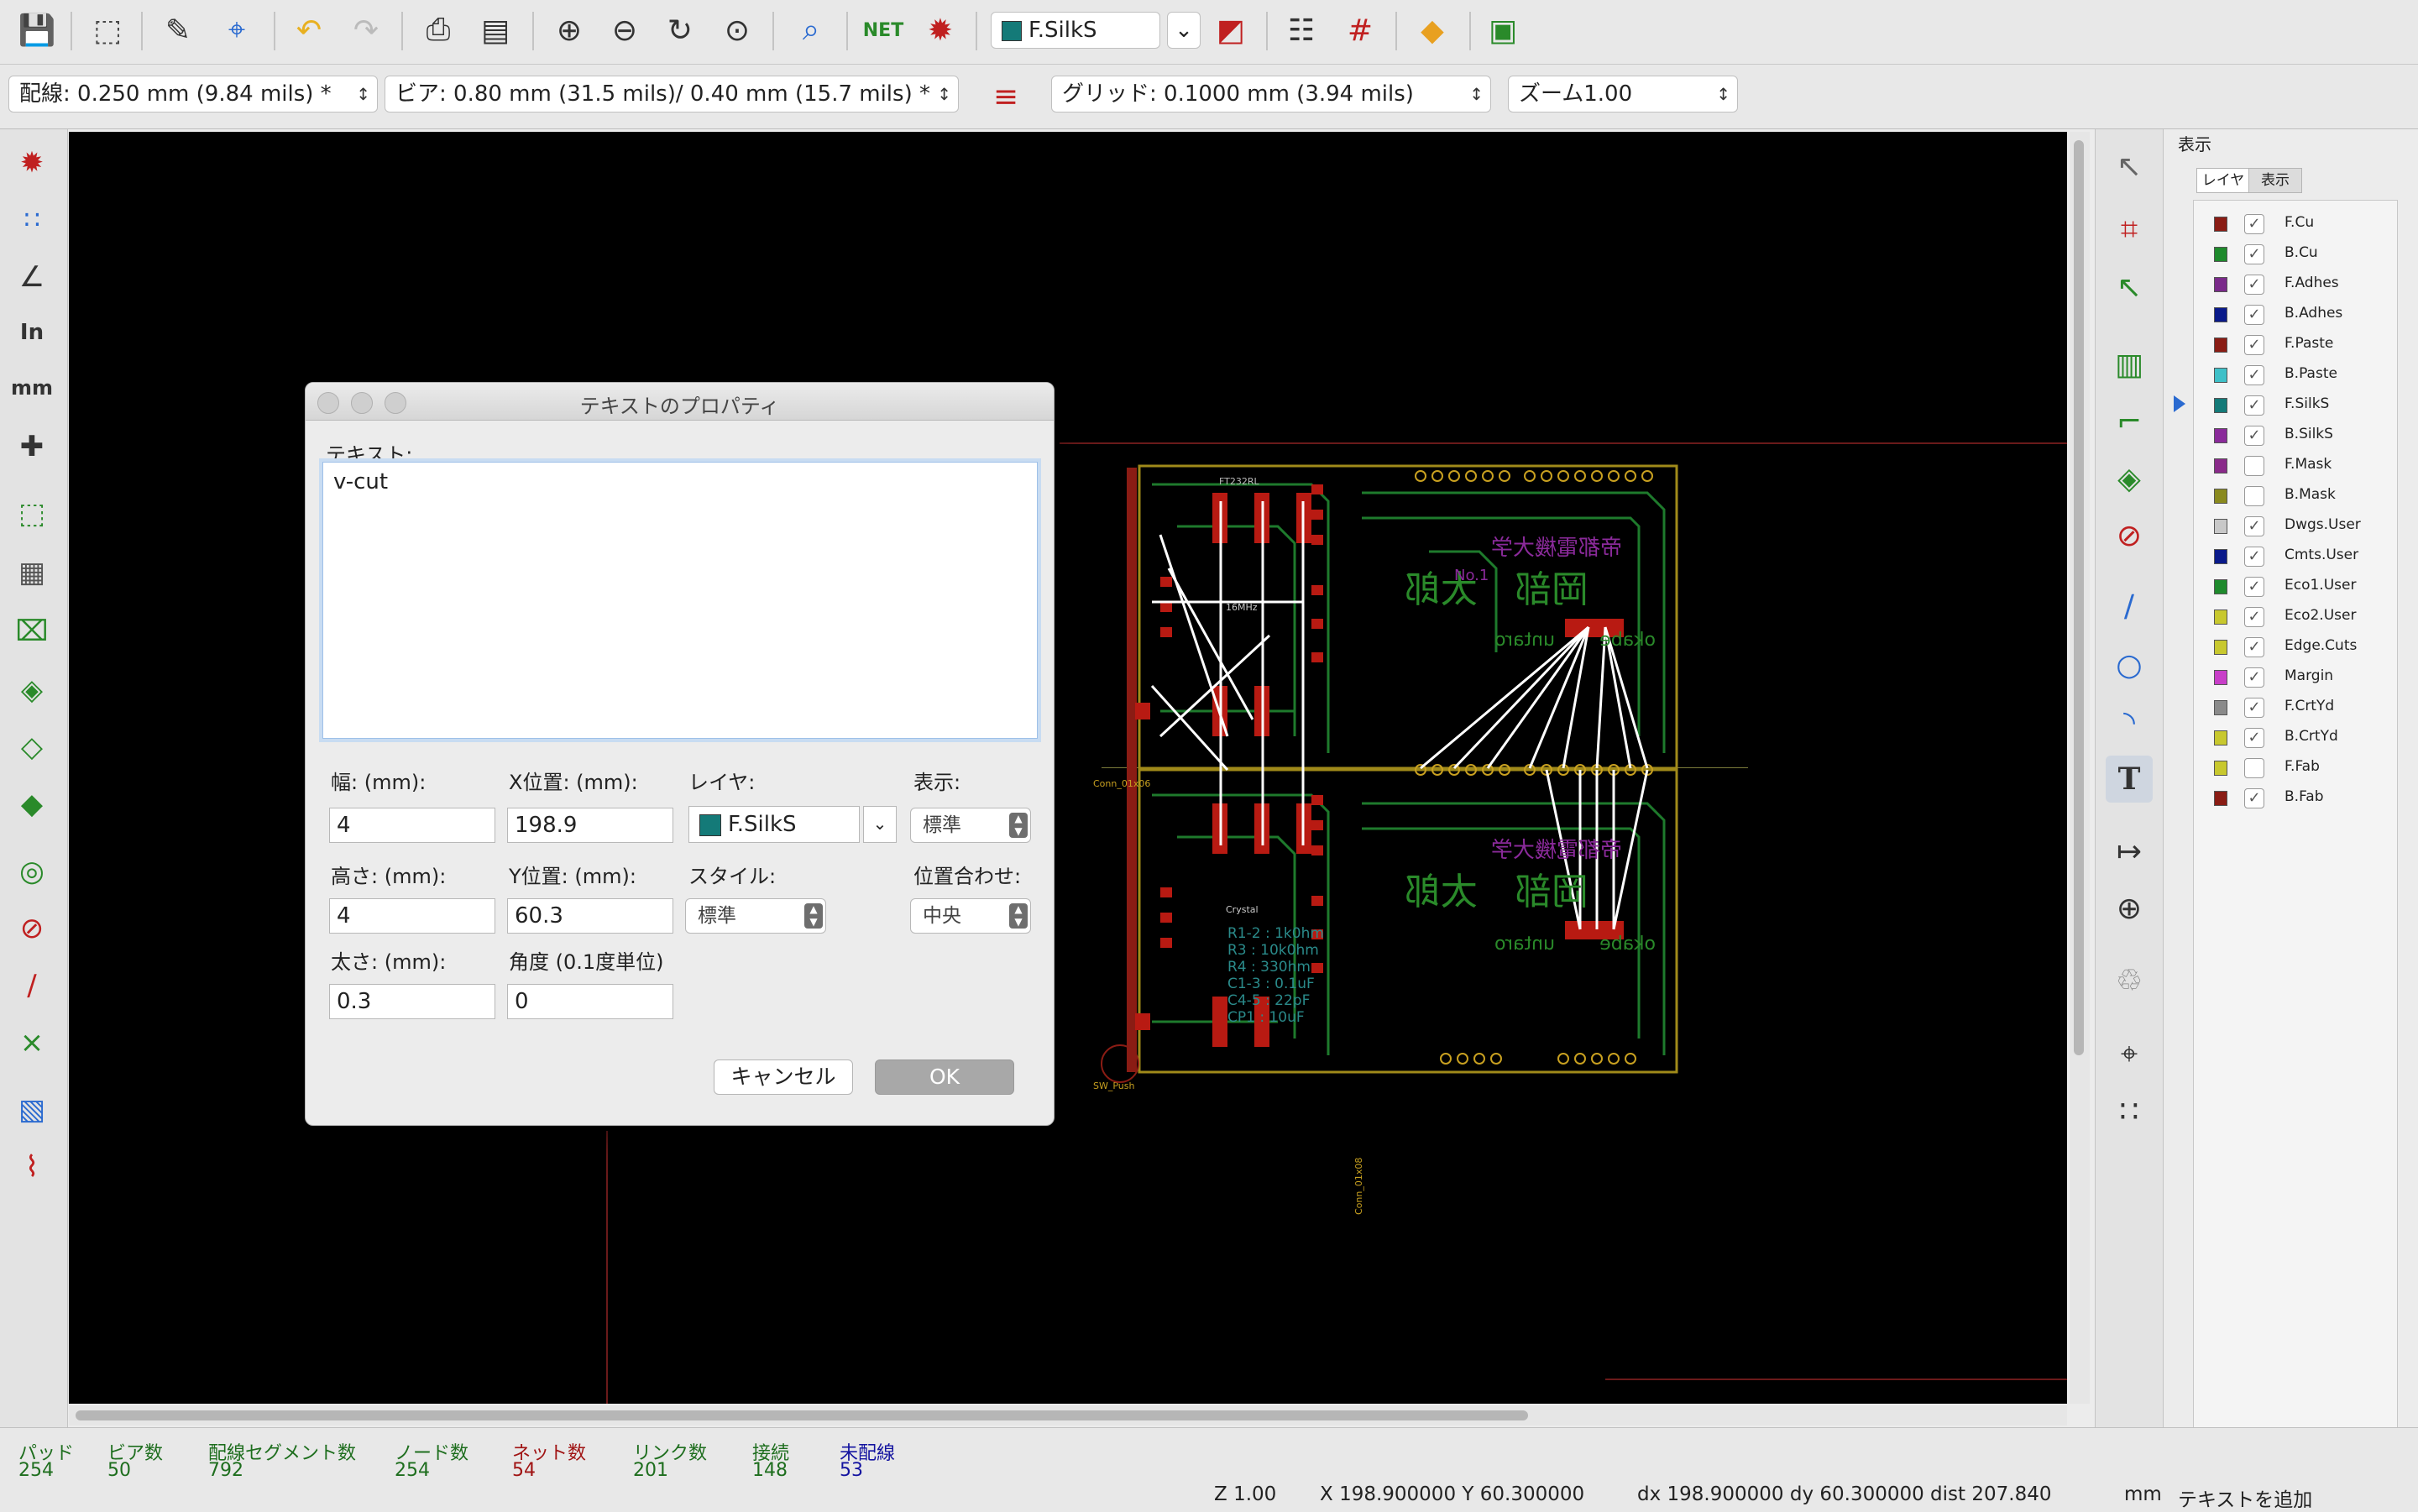  Describe the element at coordinates (2294, 615) in the screenshot. I see `layer-row: ✓ Eco2.User` at that location.